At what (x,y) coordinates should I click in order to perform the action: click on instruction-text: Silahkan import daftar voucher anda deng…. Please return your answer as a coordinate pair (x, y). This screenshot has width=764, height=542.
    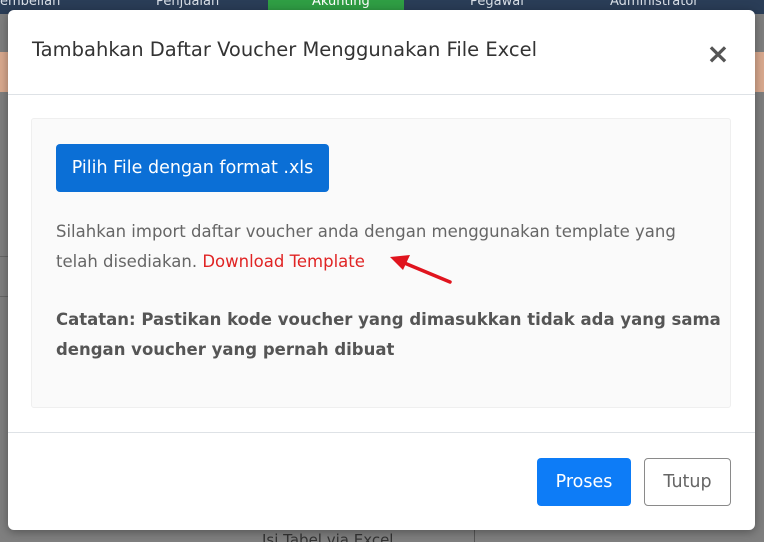
    Looking at the image, I should click on (366, 246).